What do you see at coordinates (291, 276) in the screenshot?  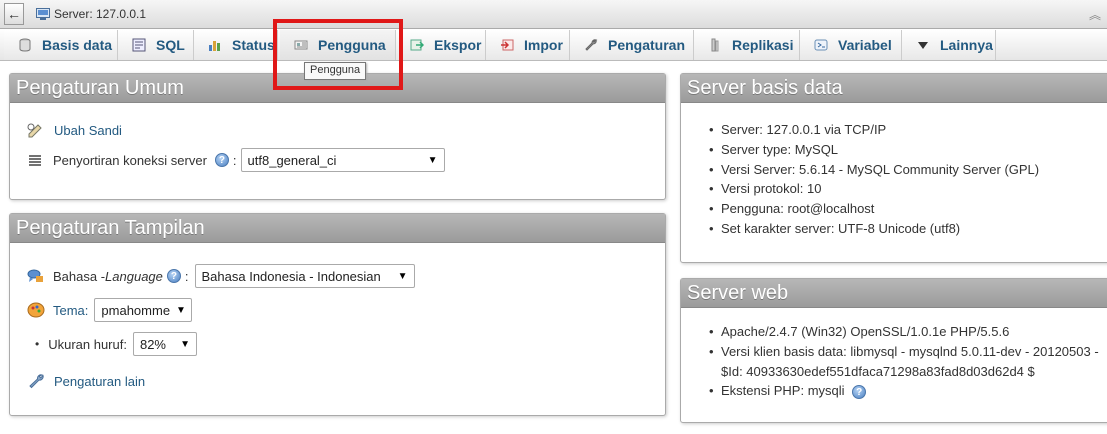 I see `language-value: Bahasa Indonesia - Indonesian` at bounding box center [291, 276].